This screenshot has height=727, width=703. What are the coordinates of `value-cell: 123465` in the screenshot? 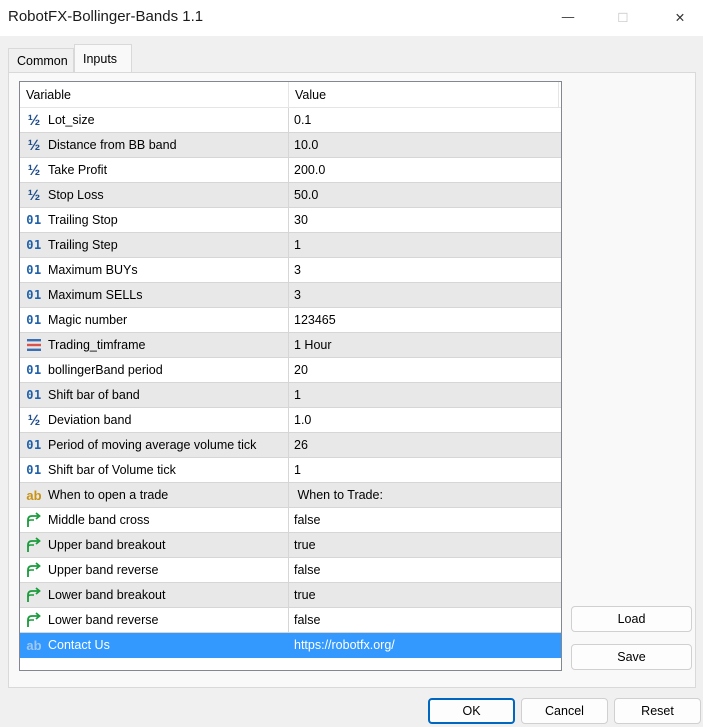 It's located at (425, 320).